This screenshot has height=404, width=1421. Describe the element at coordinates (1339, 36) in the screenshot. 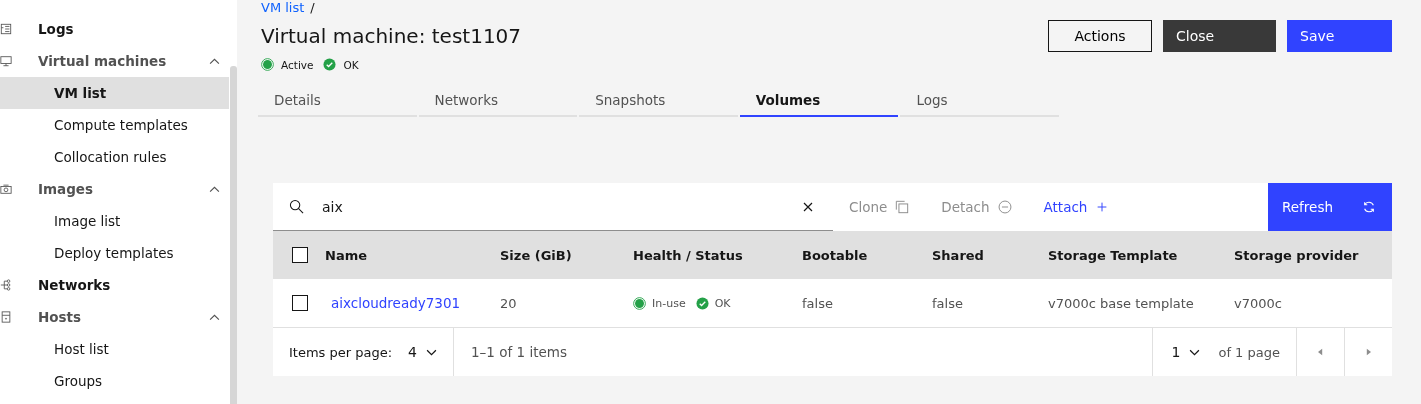

I see `save-button: Save` at that location.